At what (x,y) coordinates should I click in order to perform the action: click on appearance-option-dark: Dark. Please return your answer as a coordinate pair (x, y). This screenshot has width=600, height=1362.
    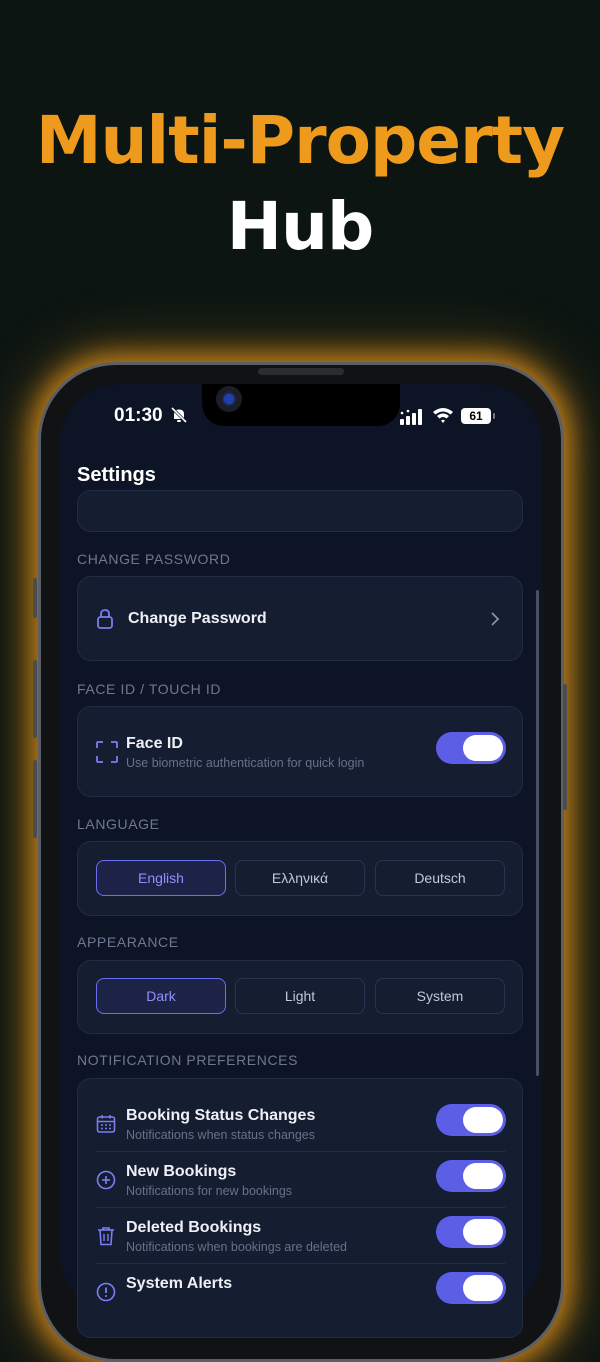
    Looking at the image, I should click on (161, 996).